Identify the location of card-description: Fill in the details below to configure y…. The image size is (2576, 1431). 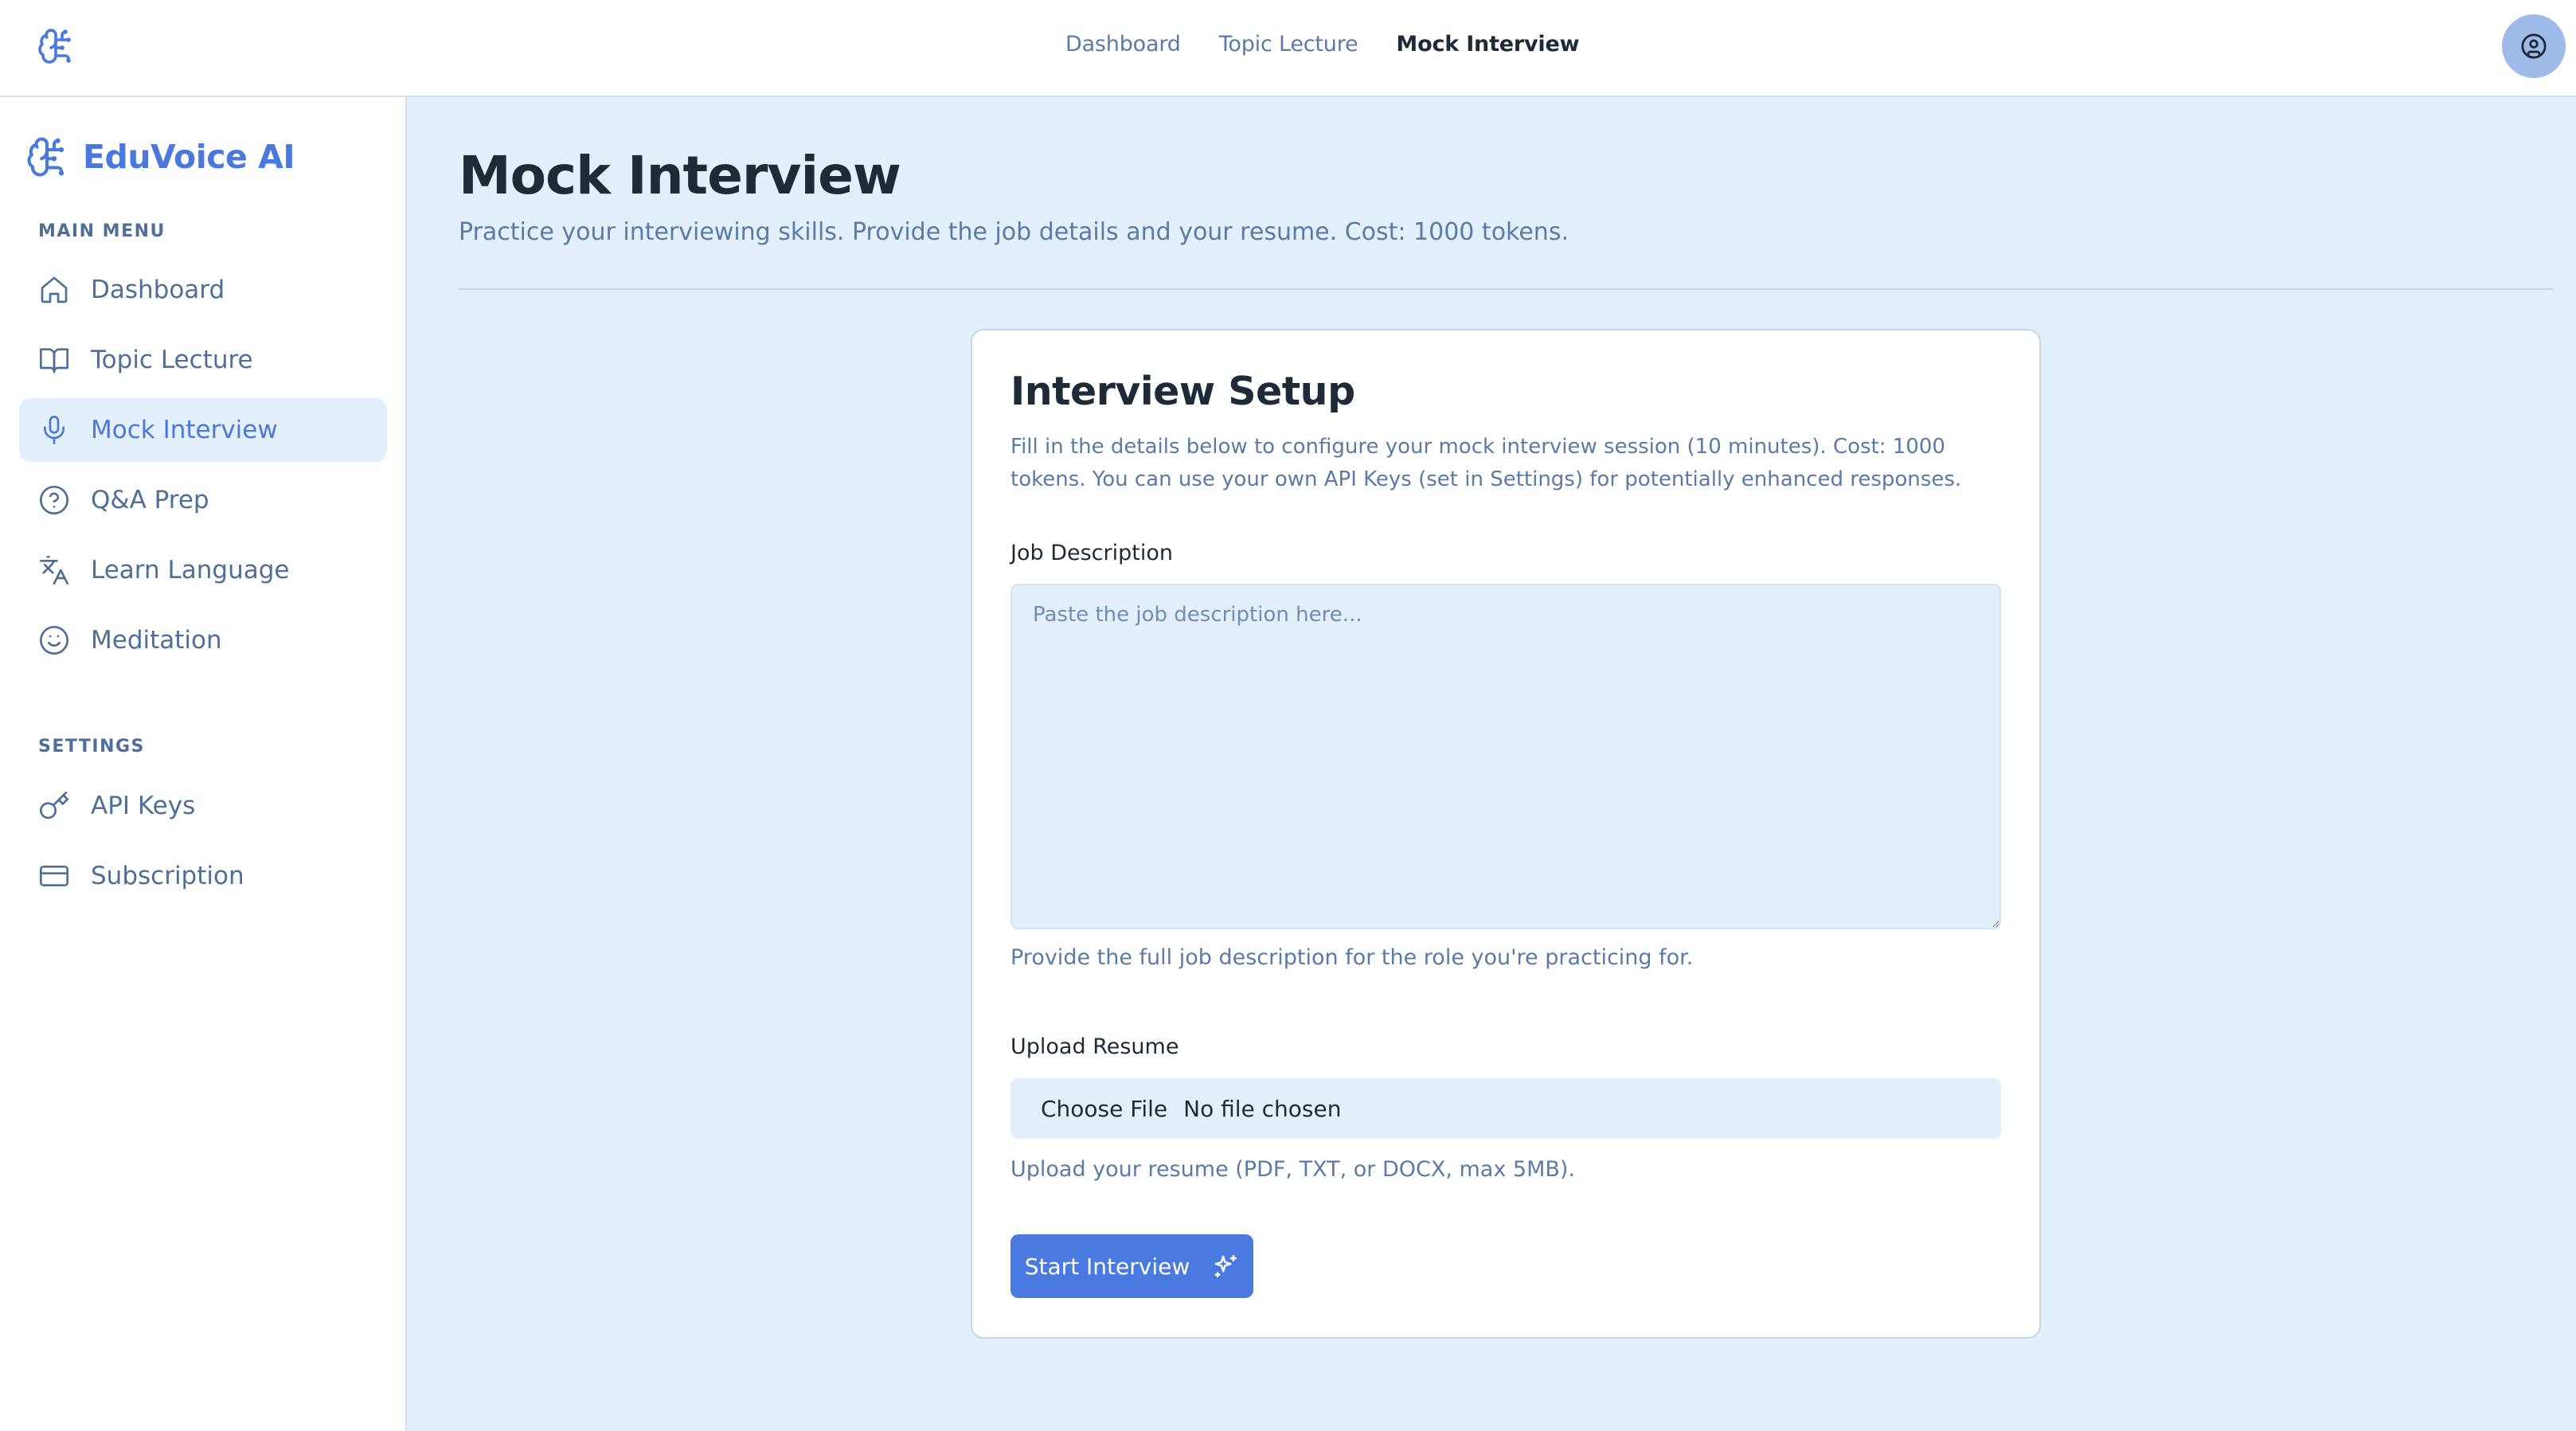
(1486, 463).